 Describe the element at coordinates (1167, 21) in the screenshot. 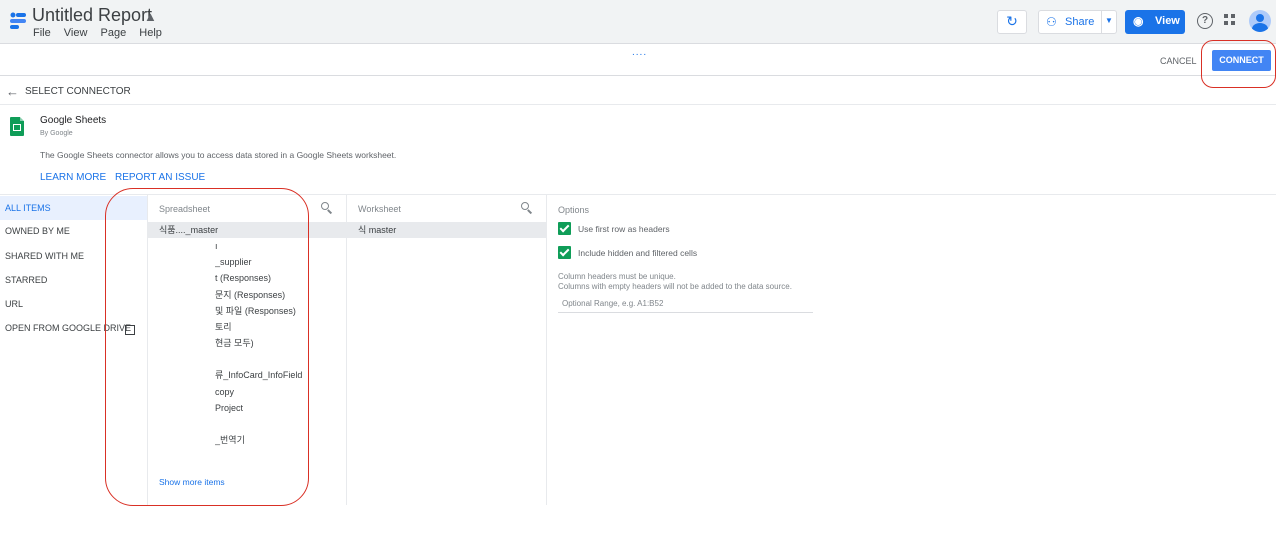

I see `view-label: View` at that location.